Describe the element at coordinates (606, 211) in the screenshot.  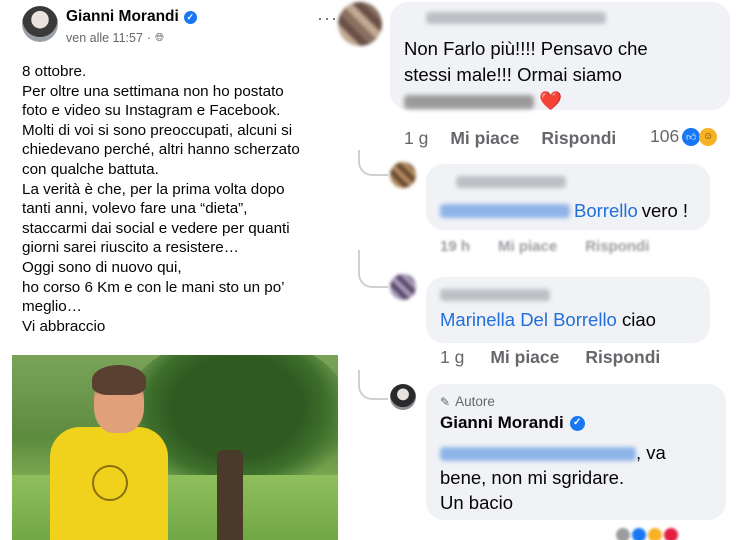
I see `mention-link: Borrello` at that location.